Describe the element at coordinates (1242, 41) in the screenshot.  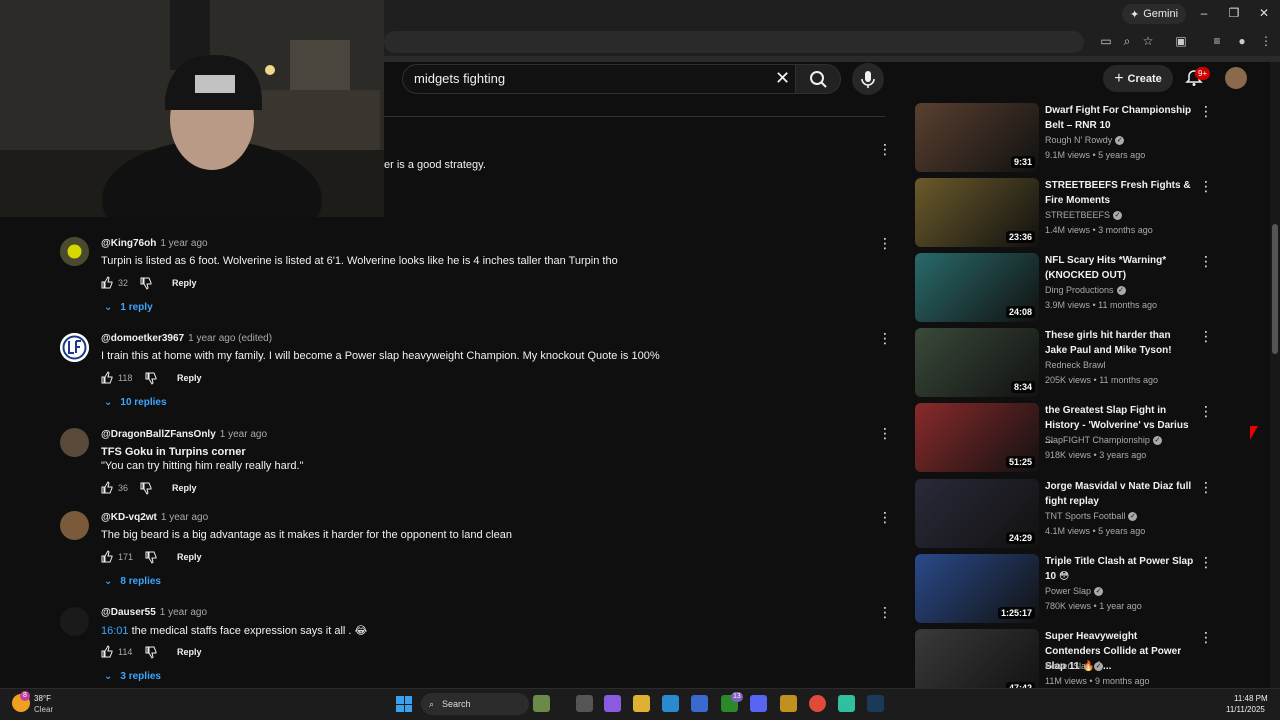
I see `profile-icon: ●` at that location.